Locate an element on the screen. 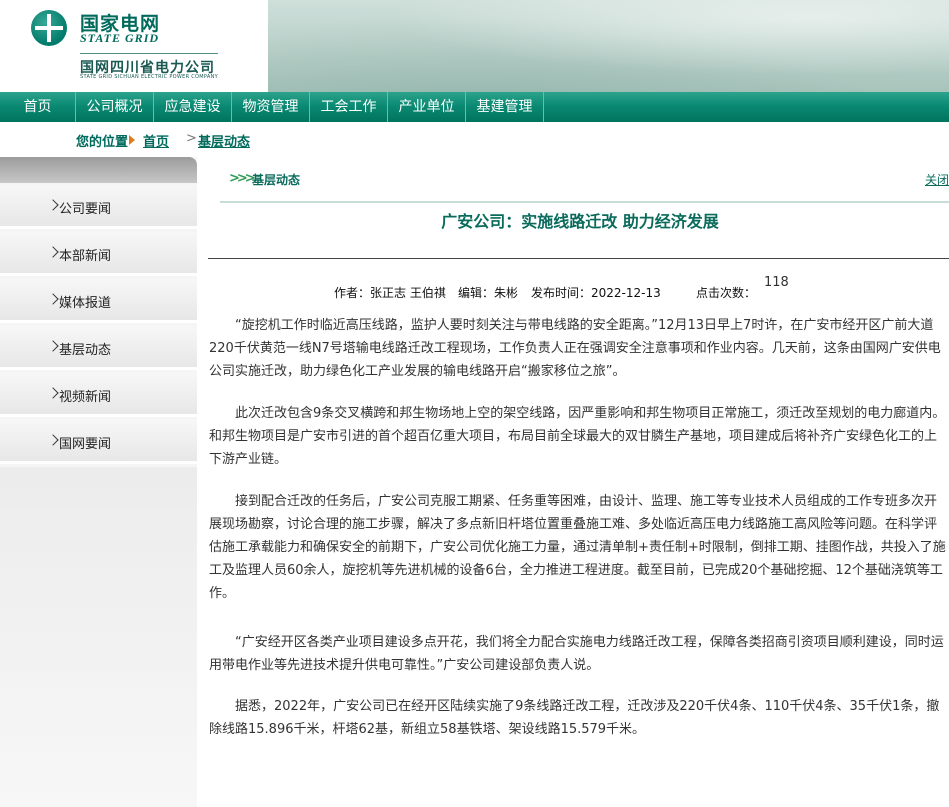 The width and height of the screenshot is (949, 807). sidebar-item-company-news: 公司要闻 is located at coordinates (98, 207).